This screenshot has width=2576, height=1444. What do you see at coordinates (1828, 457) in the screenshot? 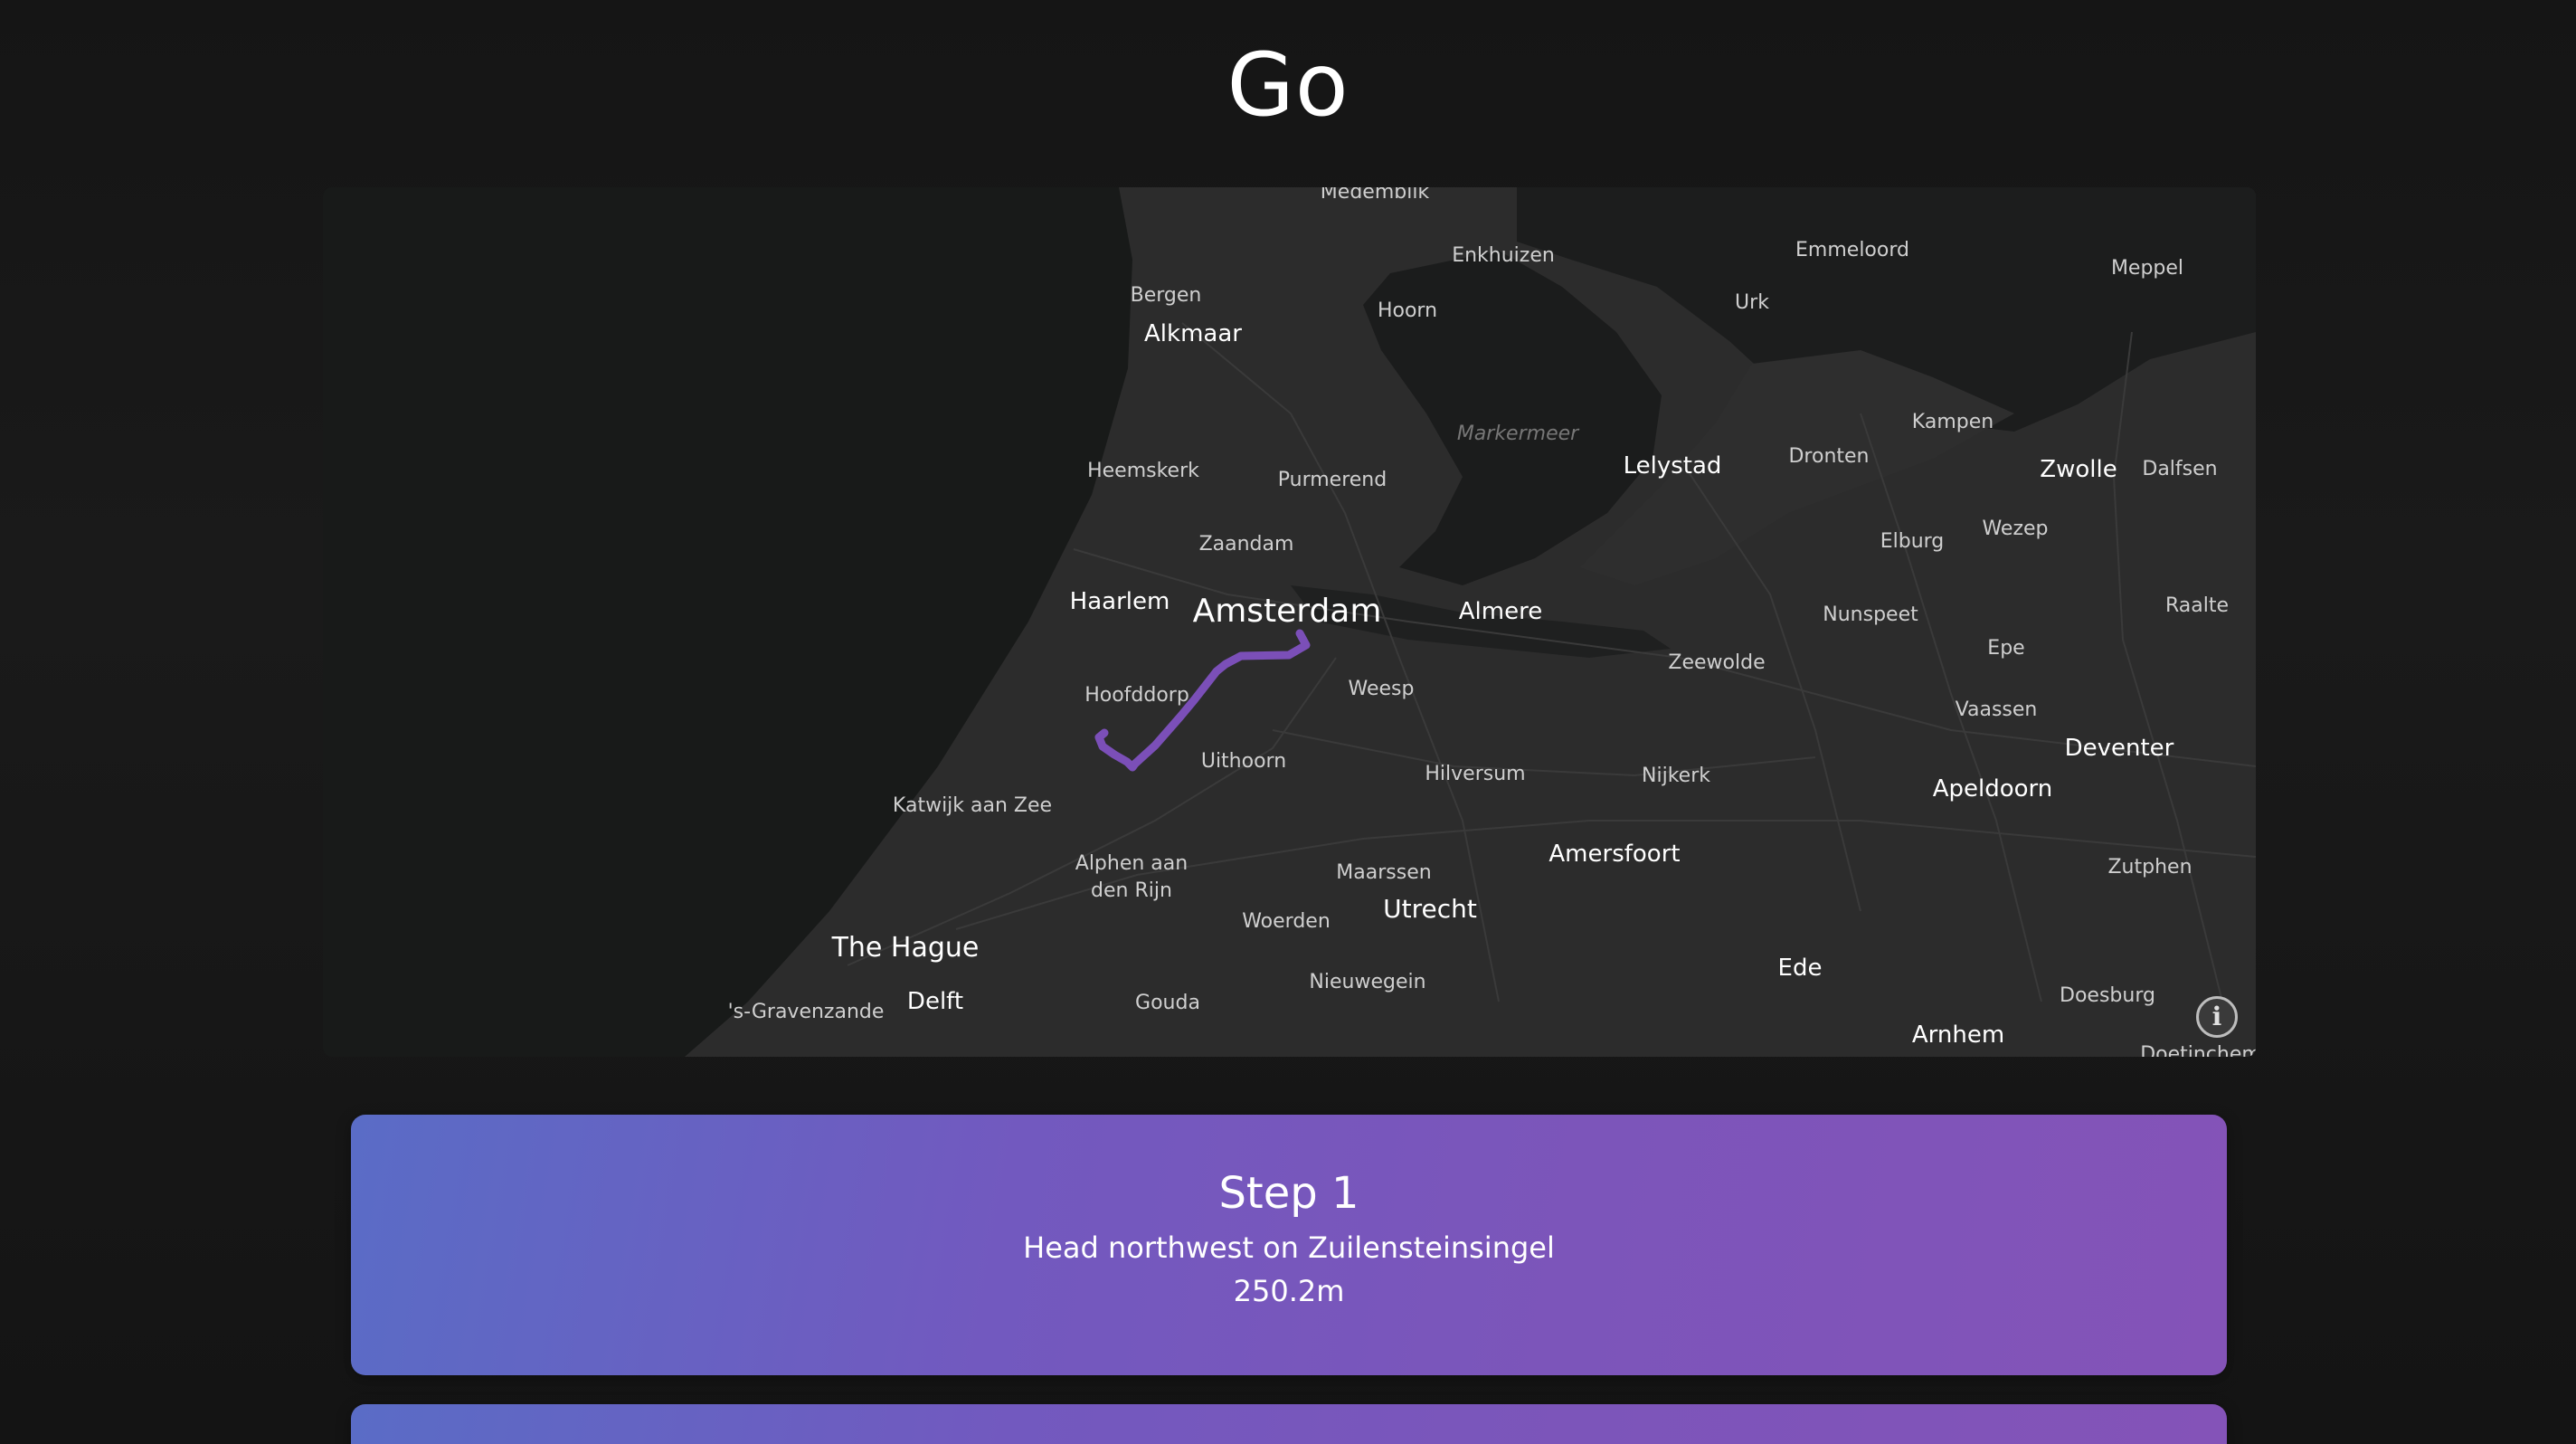
I see `map-label-dronten: Dronten` at bounding box center [1828, 457].